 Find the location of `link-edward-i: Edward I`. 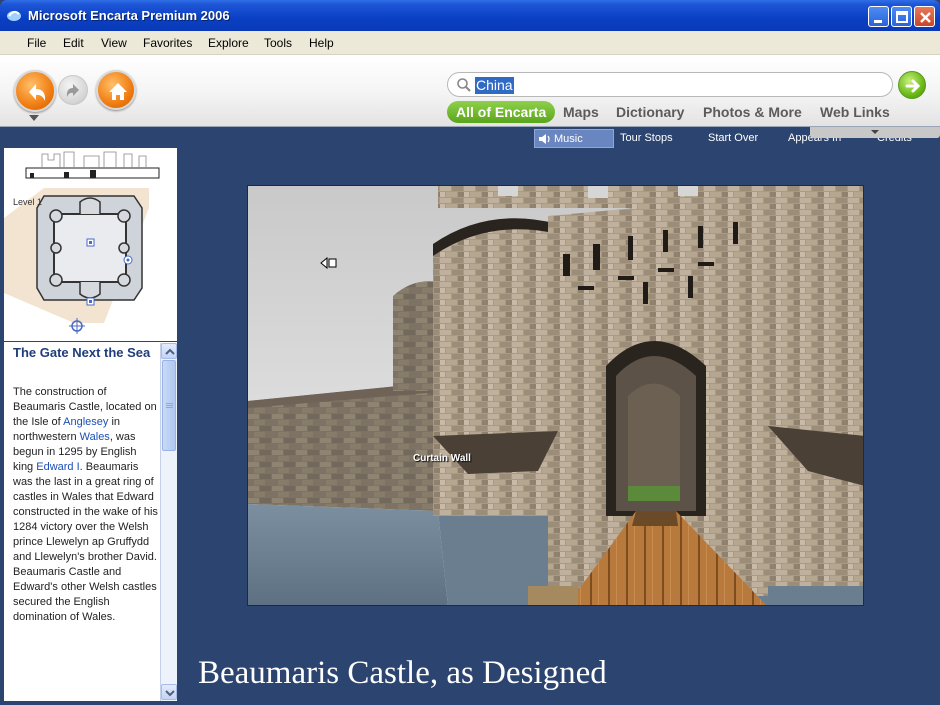

link-edward-i: Edward I is located at coordinates (57, 467).